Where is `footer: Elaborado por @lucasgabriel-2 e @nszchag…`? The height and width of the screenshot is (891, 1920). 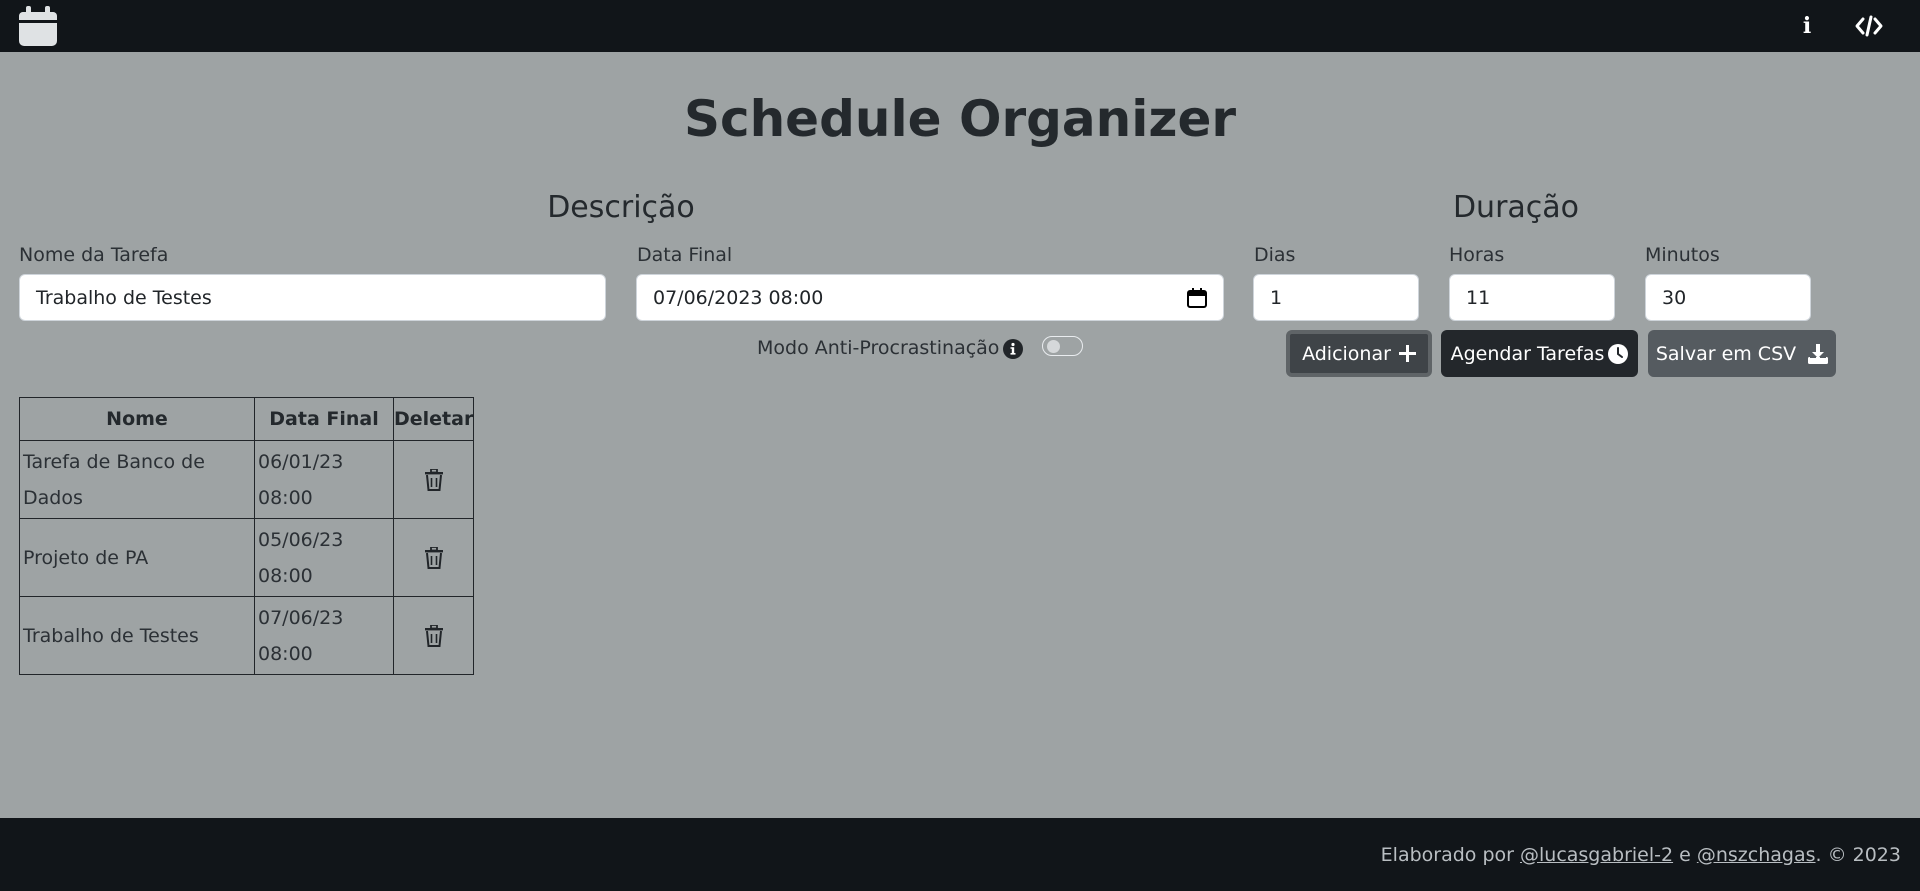
footer: Elaborado por @lucasgabriel-2 e @nszchag… is located at coordinates (960, 854).